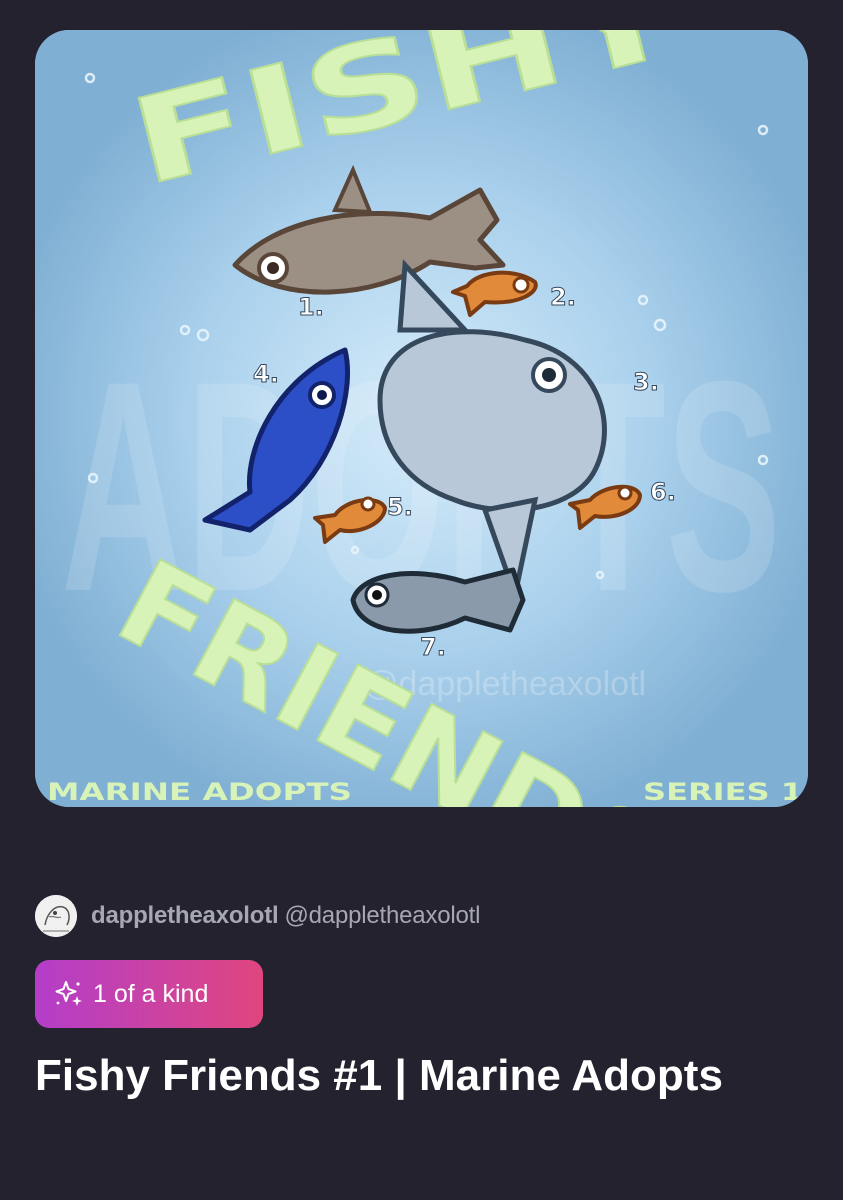 This screenshot has width=843, height=1200. I want to click on svg-text: 7., so click(433, 647).